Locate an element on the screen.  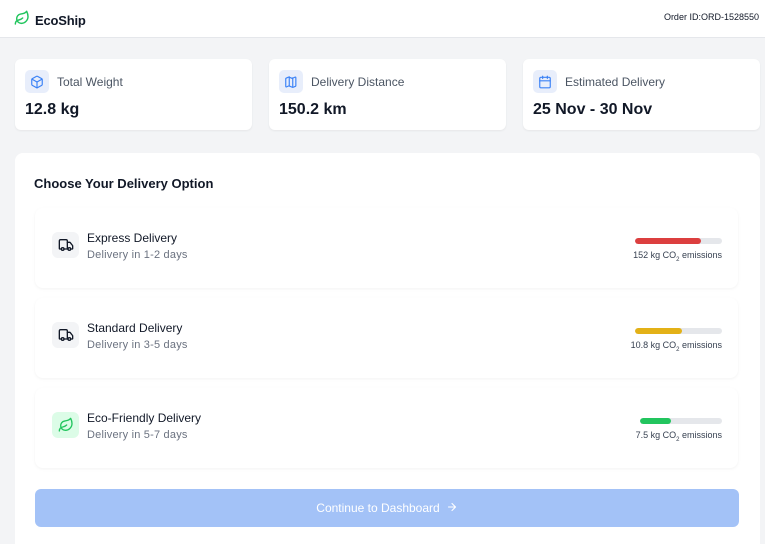
emissions-text: 10.8 kg CO2 emissions is located at coordinates (676, 346).